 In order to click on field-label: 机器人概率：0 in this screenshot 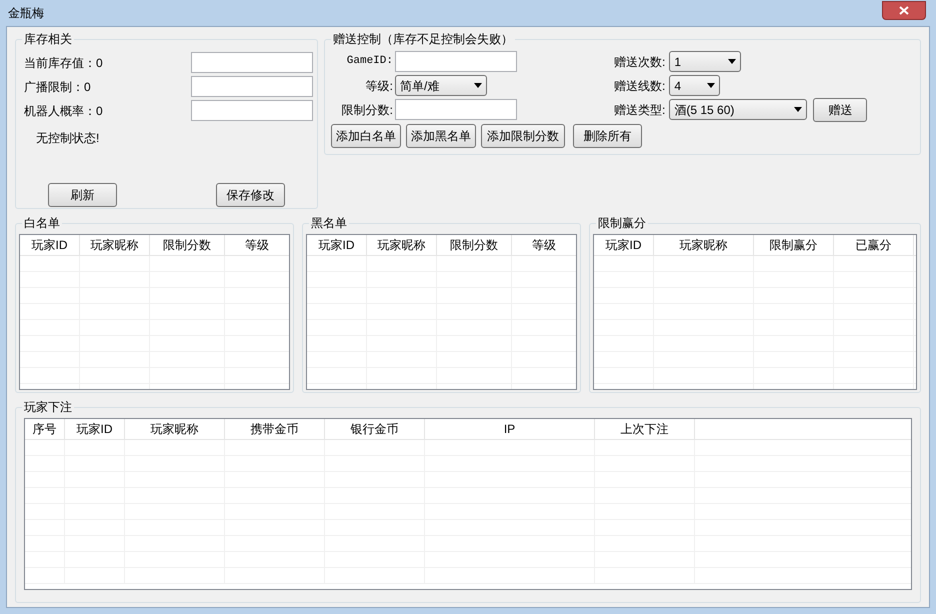, I will do `click(63, 111)`.